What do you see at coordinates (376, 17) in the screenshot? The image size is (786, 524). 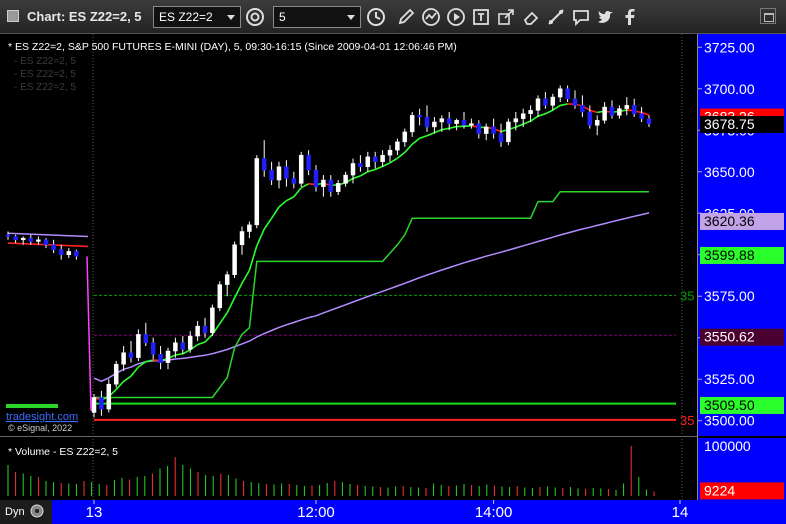 I see `clock-icon` at bounding box center [376, 17].